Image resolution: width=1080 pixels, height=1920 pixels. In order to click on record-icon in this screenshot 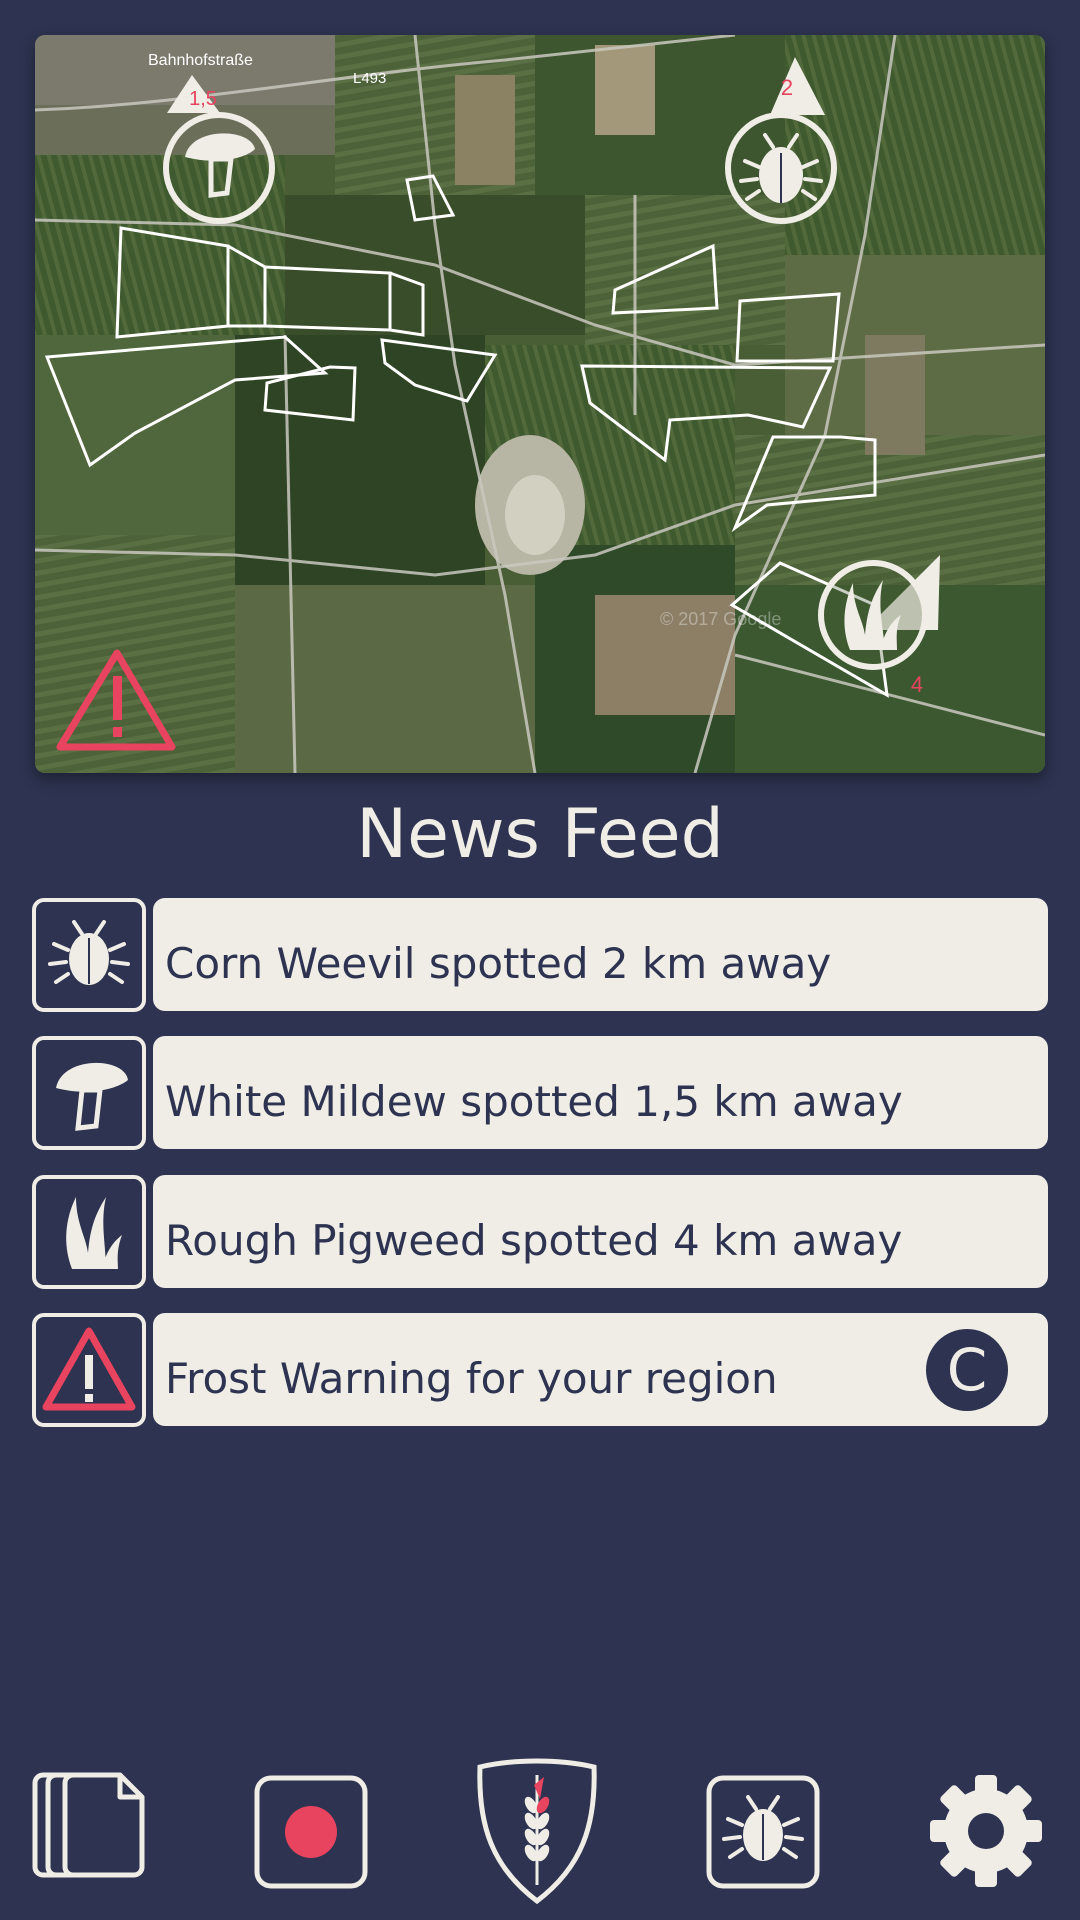, I will do `click(311, 1832)`.